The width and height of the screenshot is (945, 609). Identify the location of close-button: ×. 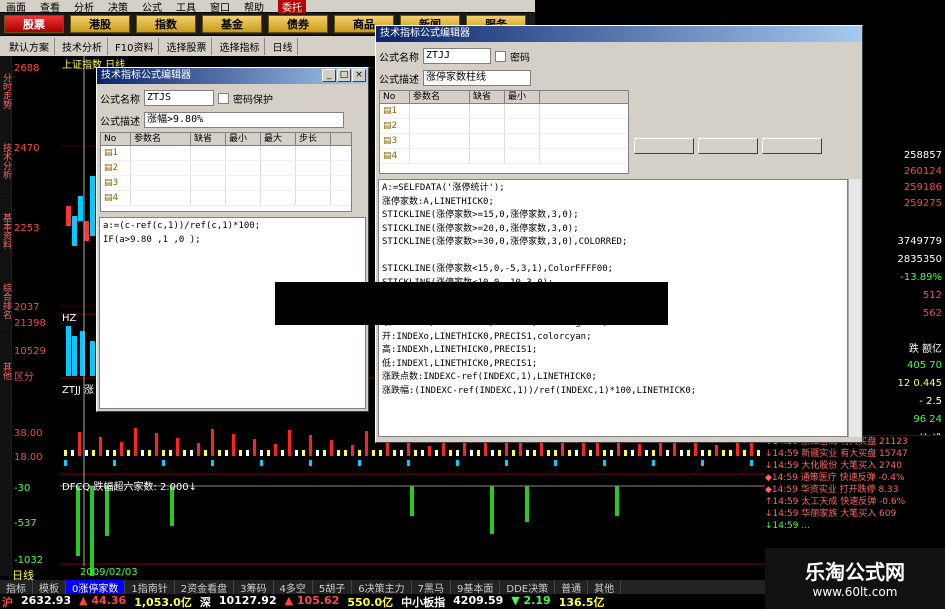
(359, 75).